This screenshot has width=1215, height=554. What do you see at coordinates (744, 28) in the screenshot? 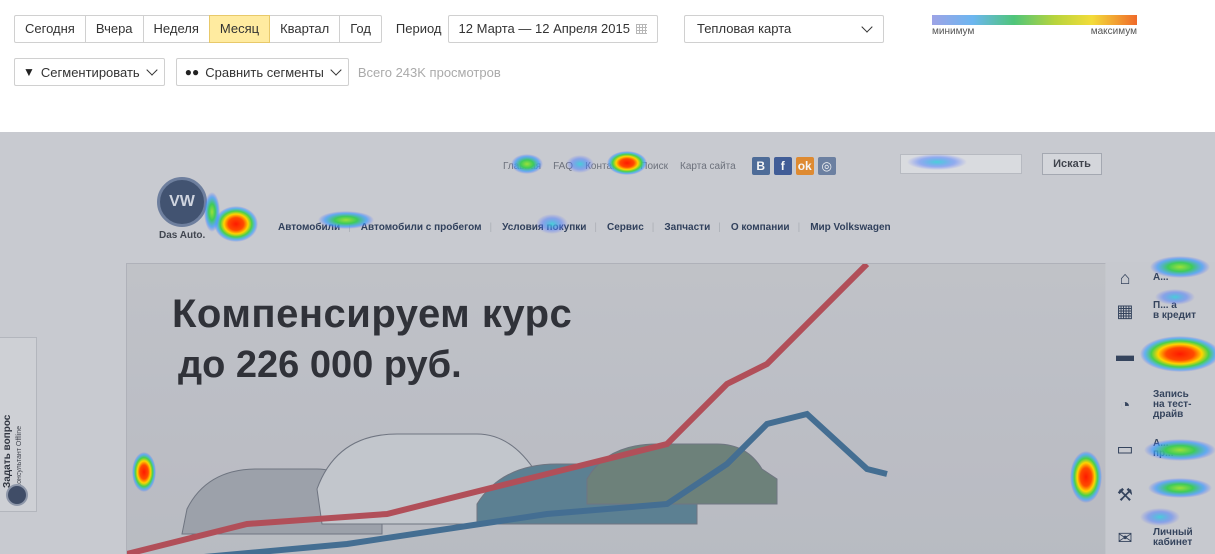
I see `map-type-value: Тепловая карта` at bounding box center [744, 28].